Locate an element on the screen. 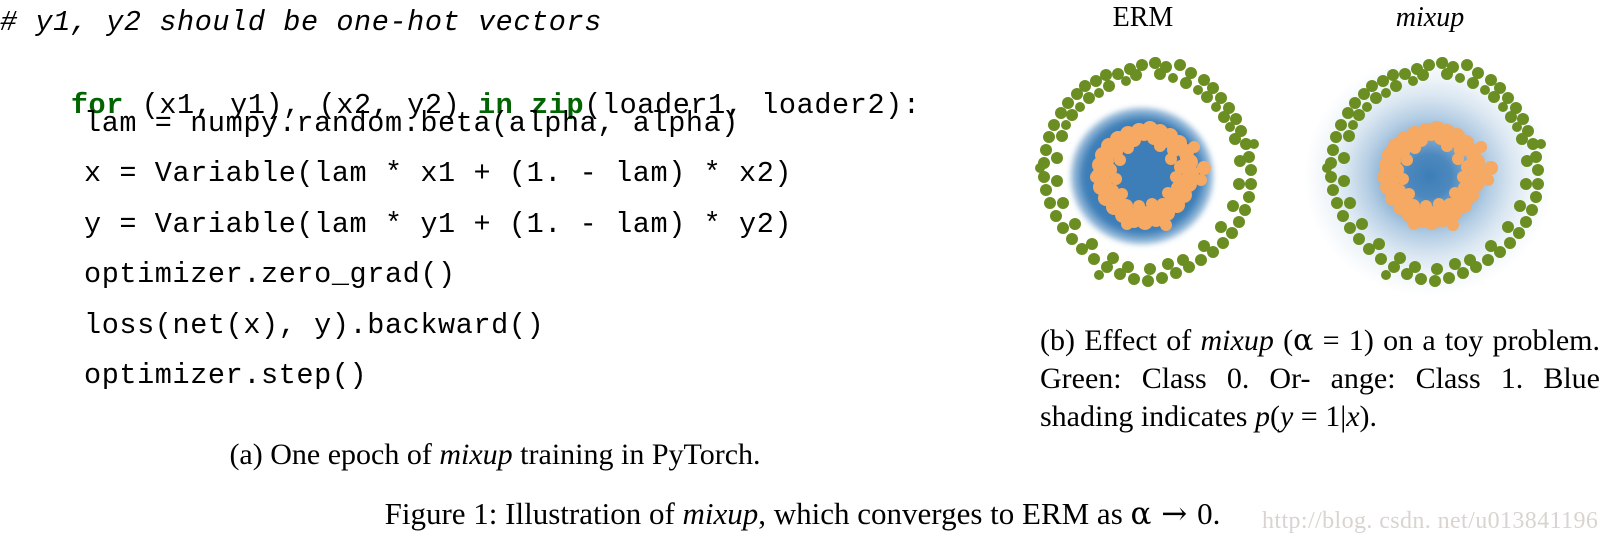  code-line-backward: loss(net(x), y).backward() is located at coordinates (314, 325).